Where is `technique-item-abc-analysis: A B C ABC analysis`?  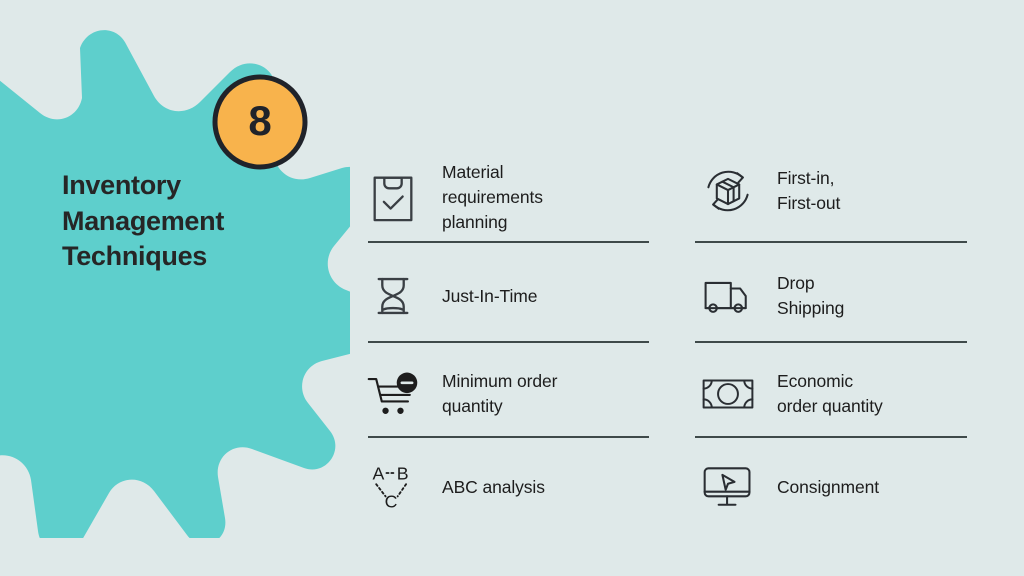 technique-item-abc-analysis: A B C ABC analysis is located at coordinates (528, 483).